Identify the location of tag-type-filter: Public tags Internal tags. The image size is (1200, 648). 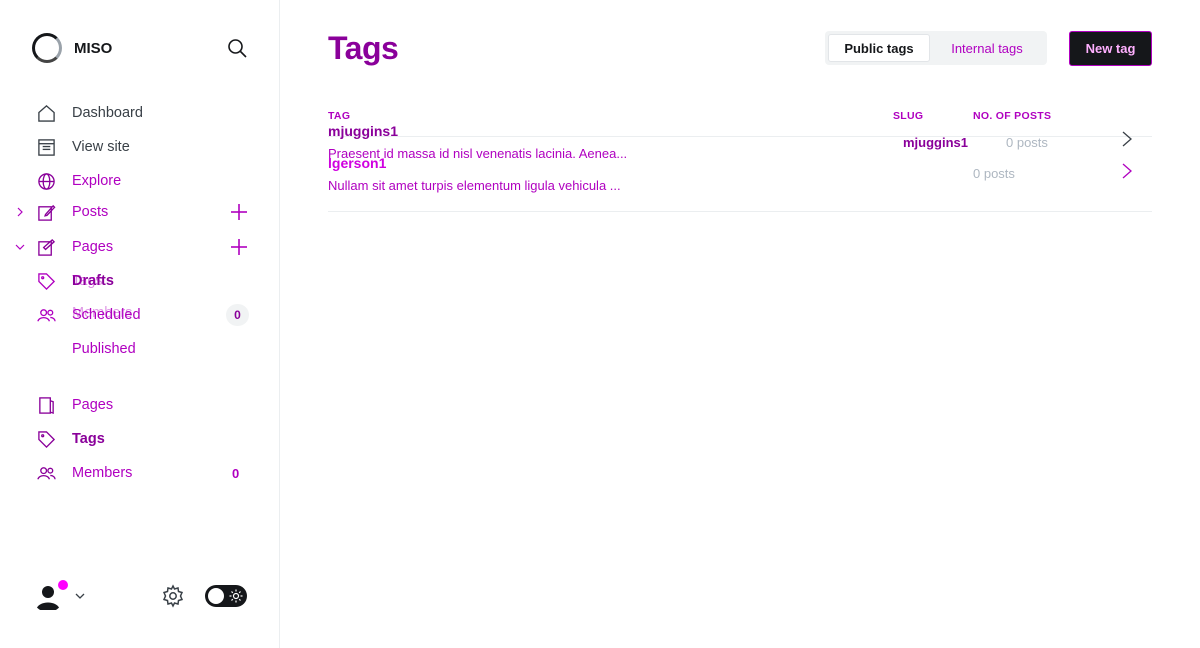
(936, 48).